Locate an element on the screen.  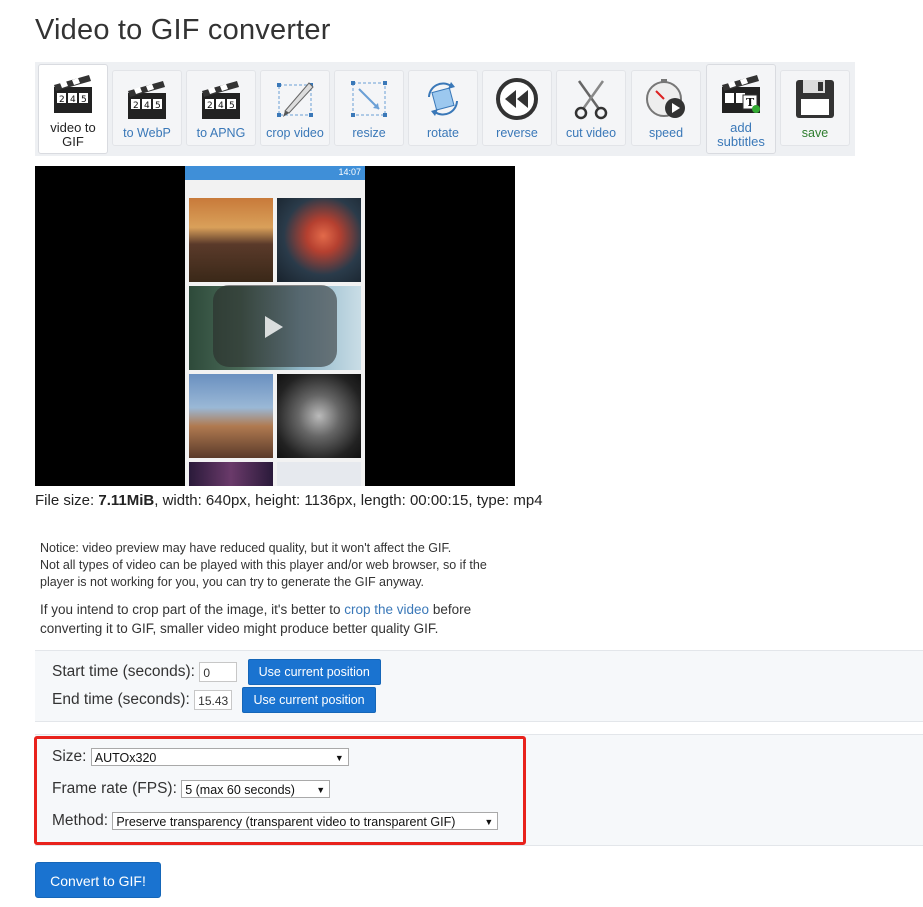
floppy-disk-icon is located at coordinates (815, 99).